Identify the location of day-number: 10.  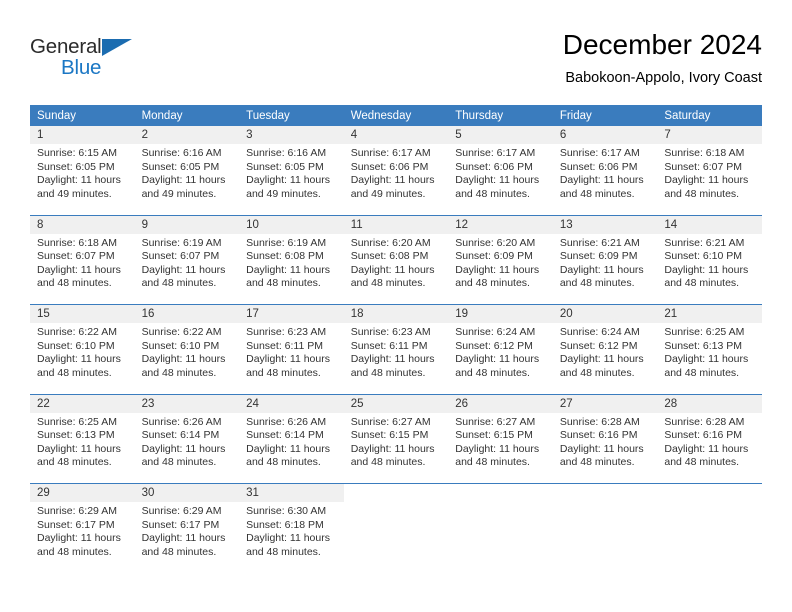
(291, 224).